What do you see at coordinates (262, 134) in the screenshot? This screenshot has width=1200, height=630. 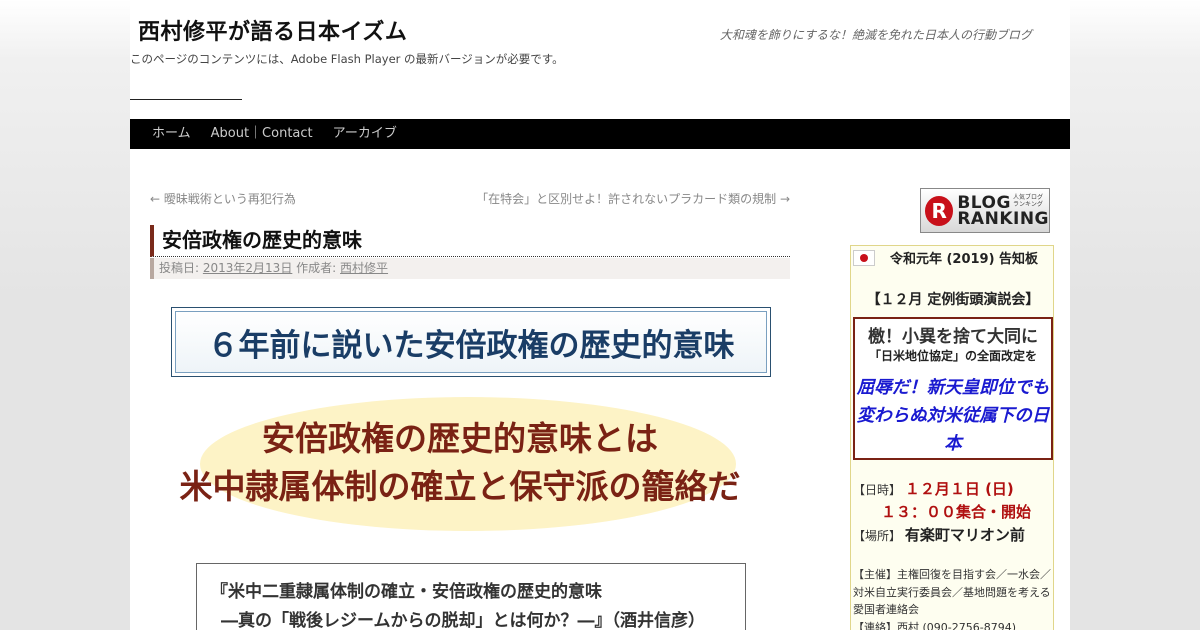 I see `nav-item-about-contact: About｜Contact` at bounding box center [262, 134].